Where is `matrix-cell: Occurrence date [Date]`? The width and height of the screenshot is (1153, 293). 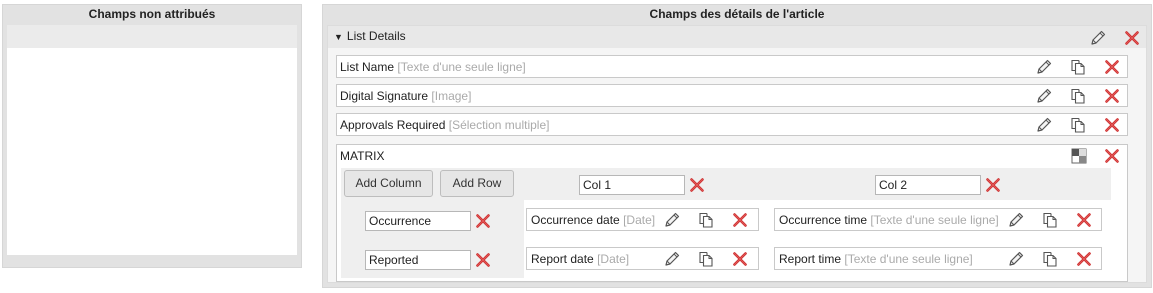 matrix-cell: Occurrence date [Date] is located at coordinates (642, 219).